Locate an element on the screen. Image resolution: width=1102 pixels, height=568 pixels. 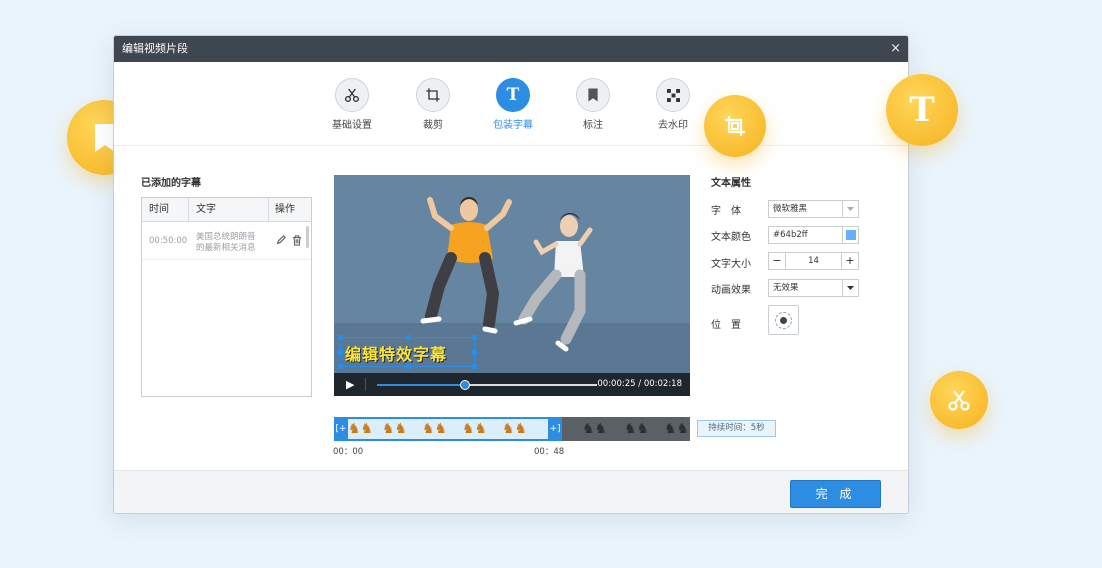
text-properties-title: 文本属性 is located at coordinates (731, 183).